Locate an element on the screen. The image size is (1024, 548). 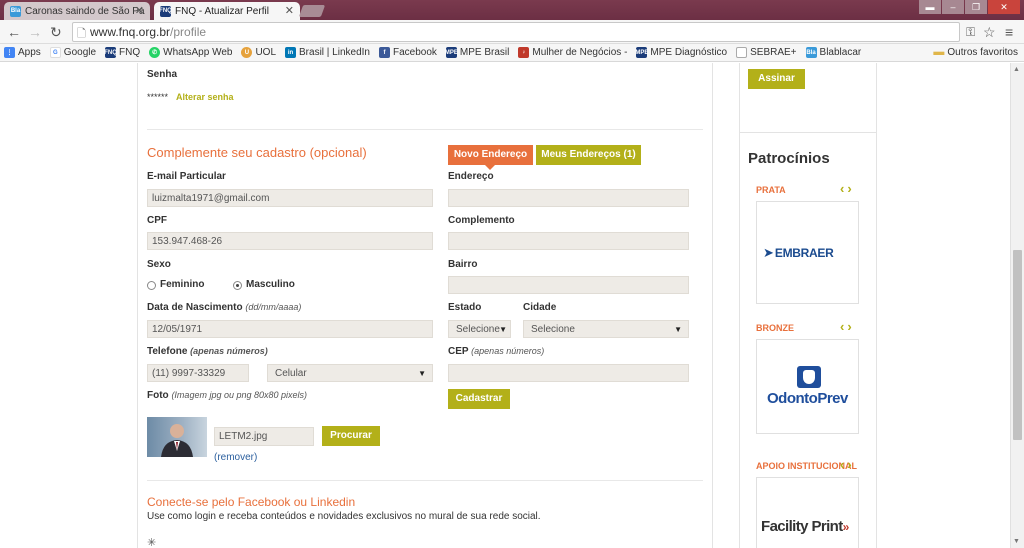
bookmark-sebrae: SEBRAE+ is located at coordinates (766, 52).